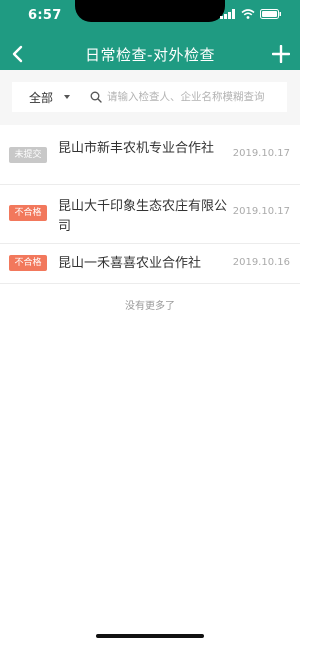 This screenshot has width=320, height=649. I want to click on company-name: 昆山大千印象生态农庄有限公司, so click(143, 216).